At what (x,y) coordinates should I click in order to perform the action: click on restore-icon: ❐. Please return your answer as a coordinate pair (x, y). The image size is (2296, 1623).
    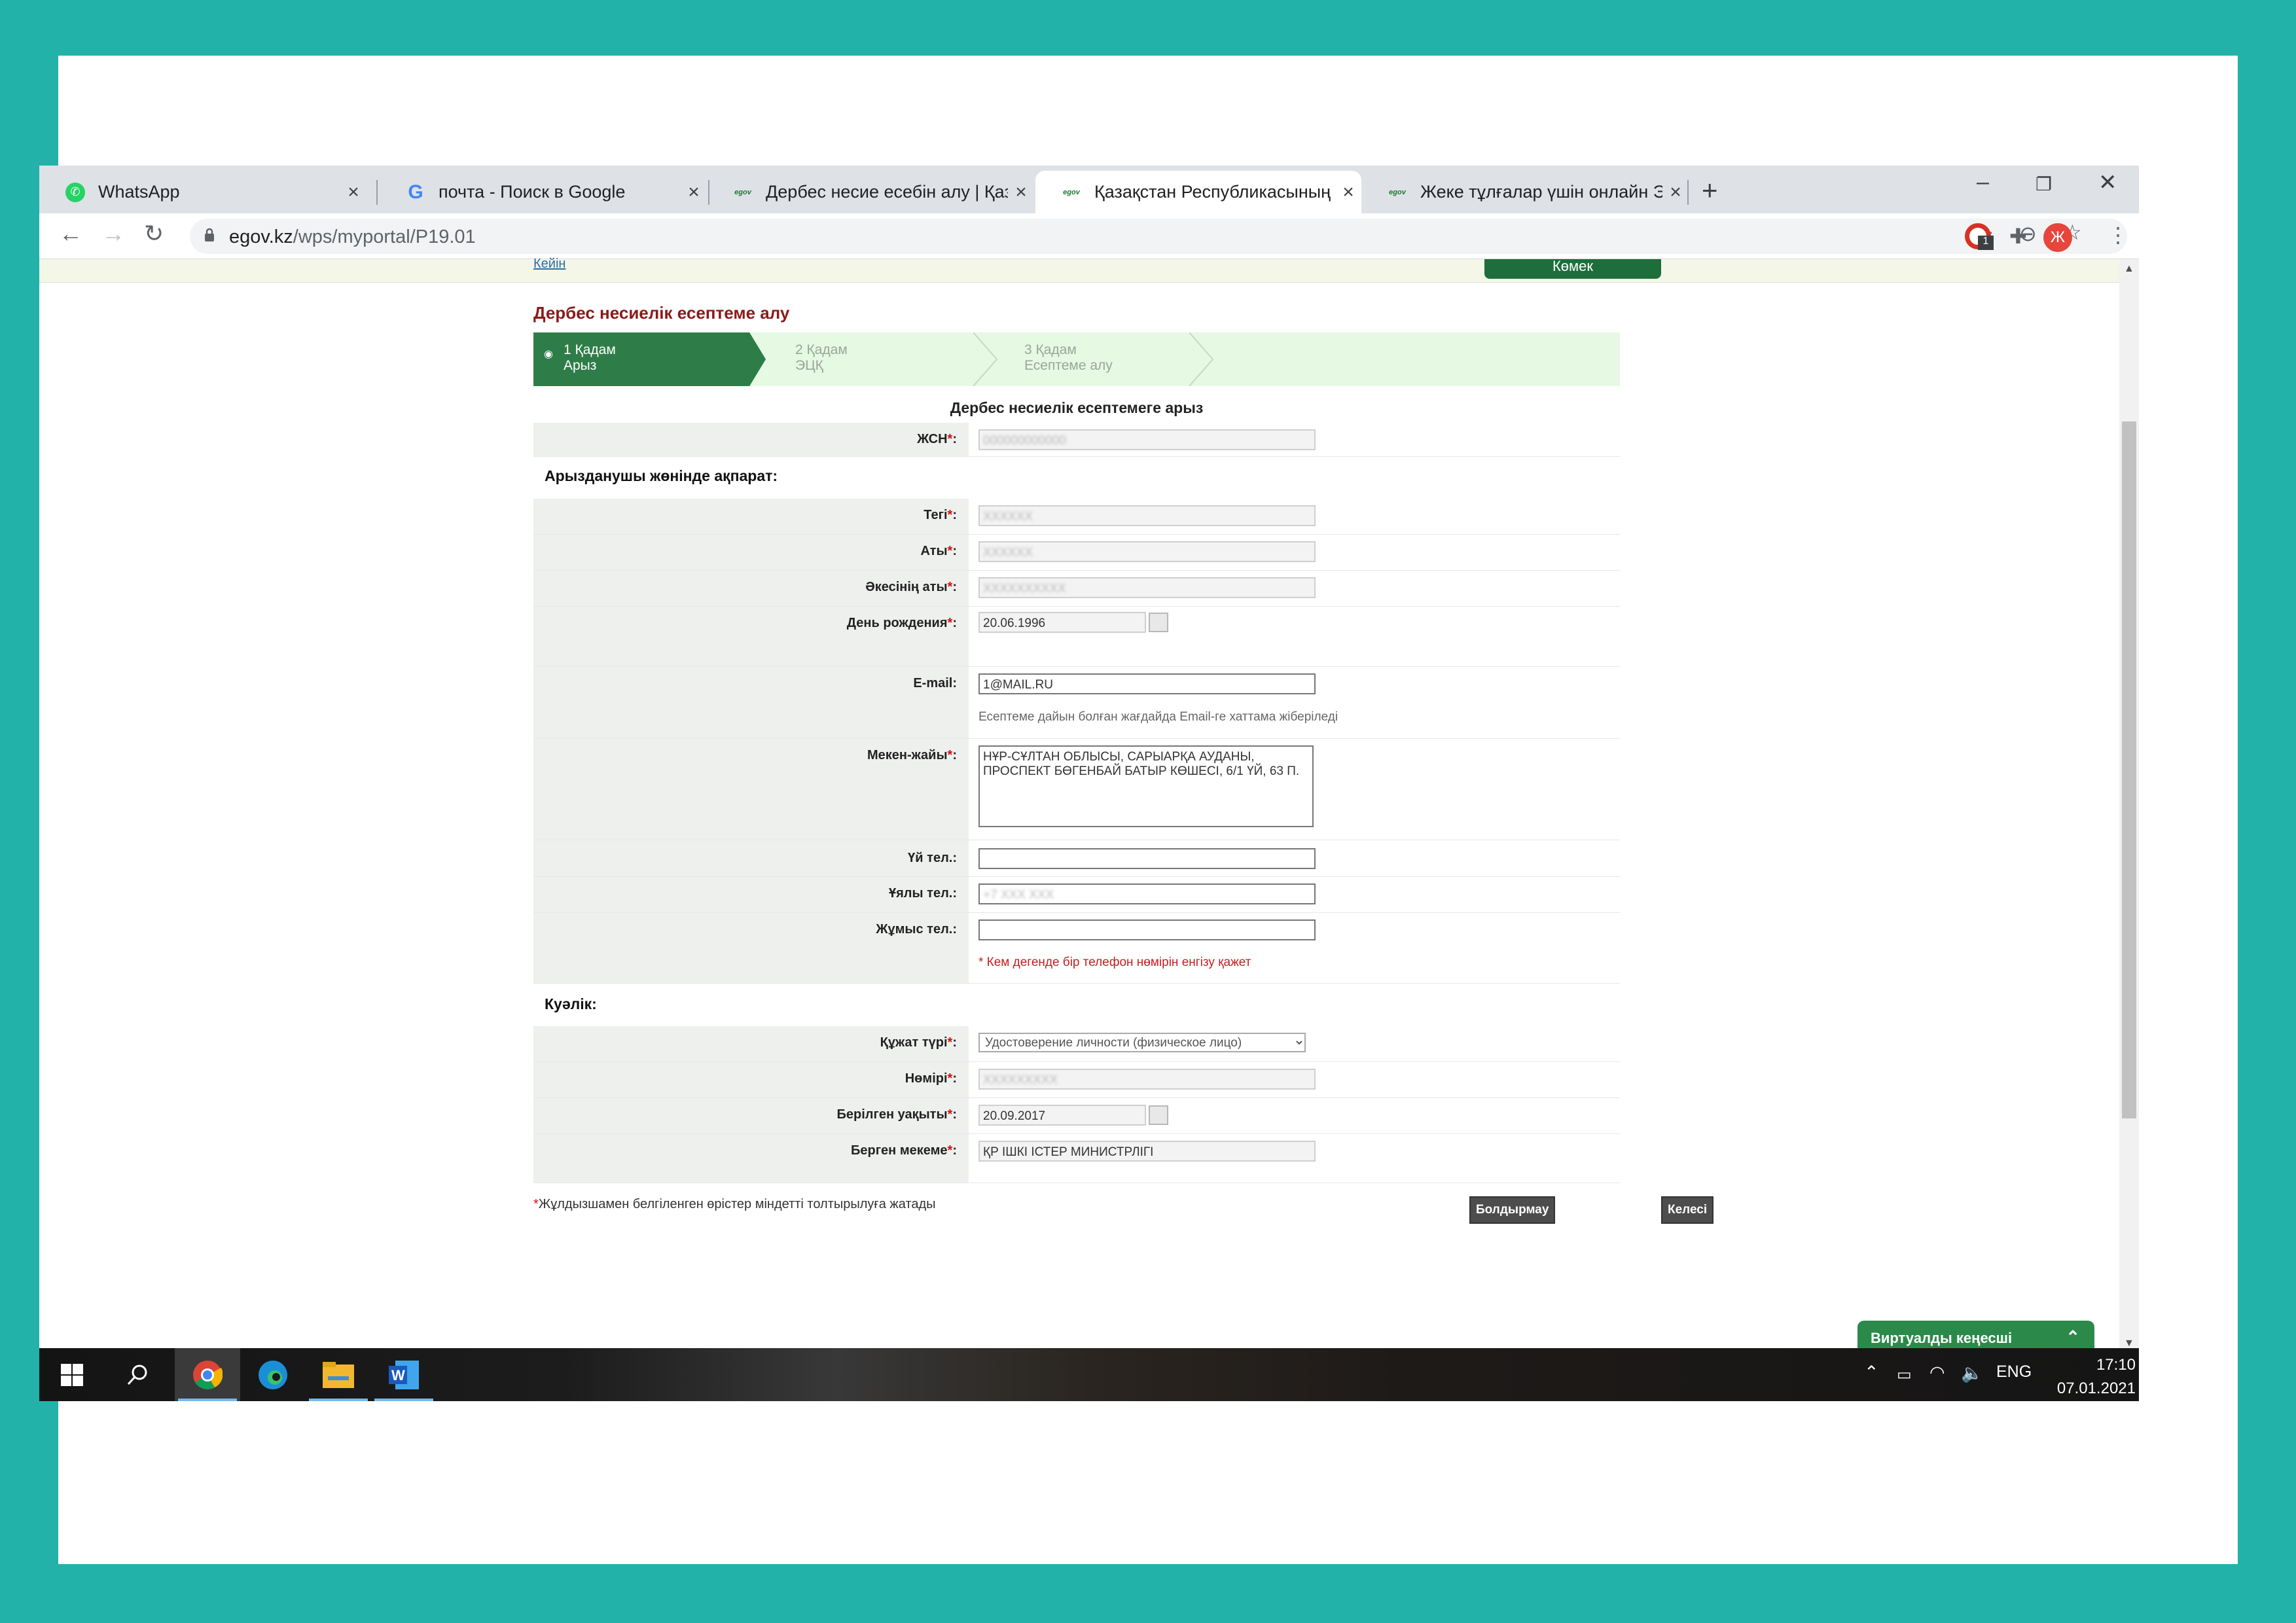
    Looking at the image, I should click on (2044, 184).